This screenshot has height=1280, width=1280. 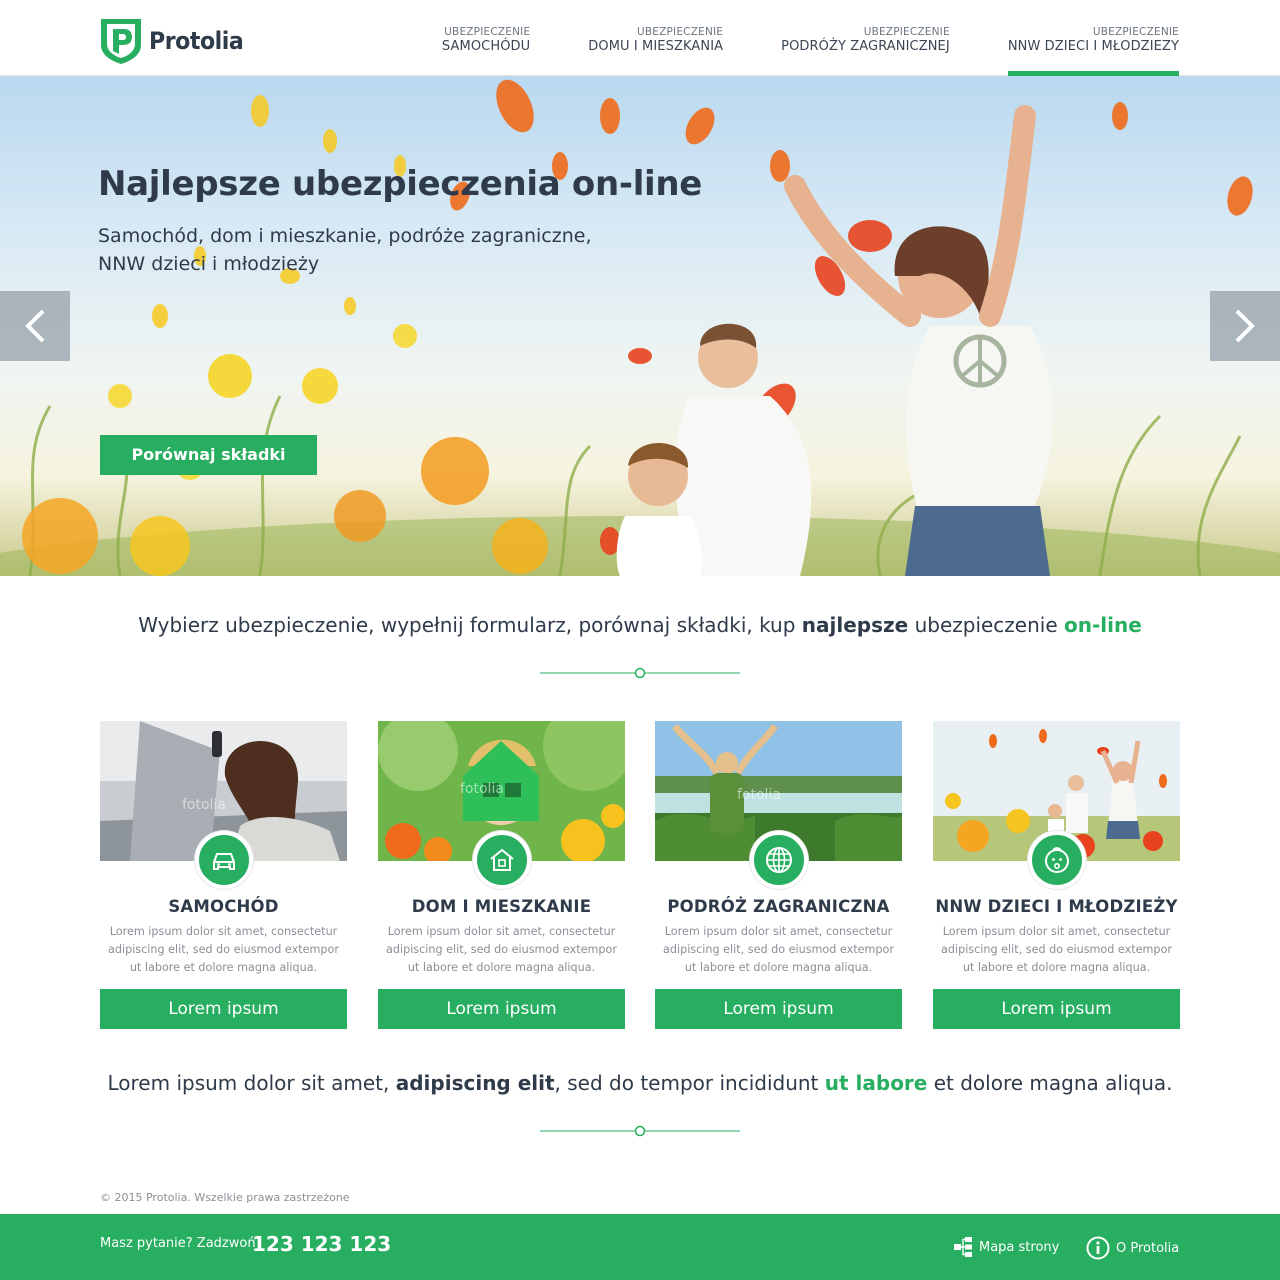 I want to click on nav-item-samochod: UBEZPIECZENIE SAMOCHÓDU, so click(x=486, y=38).